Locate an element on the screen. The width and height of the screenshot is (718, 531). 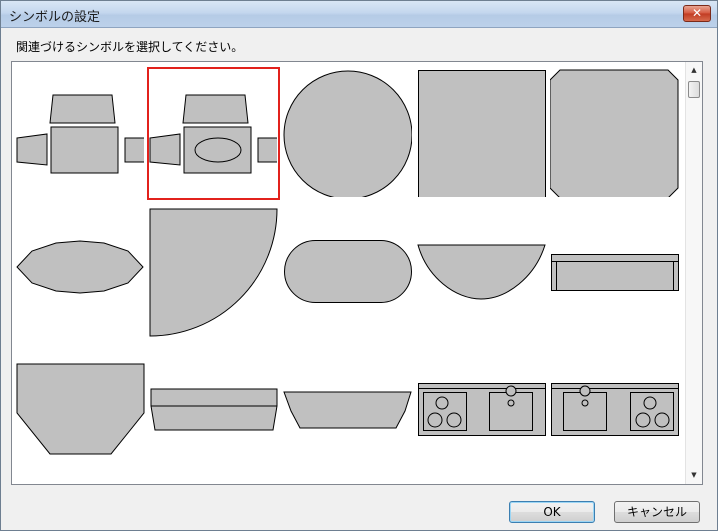
symbol-sink-right-stove is located at coordinates (616, 412).